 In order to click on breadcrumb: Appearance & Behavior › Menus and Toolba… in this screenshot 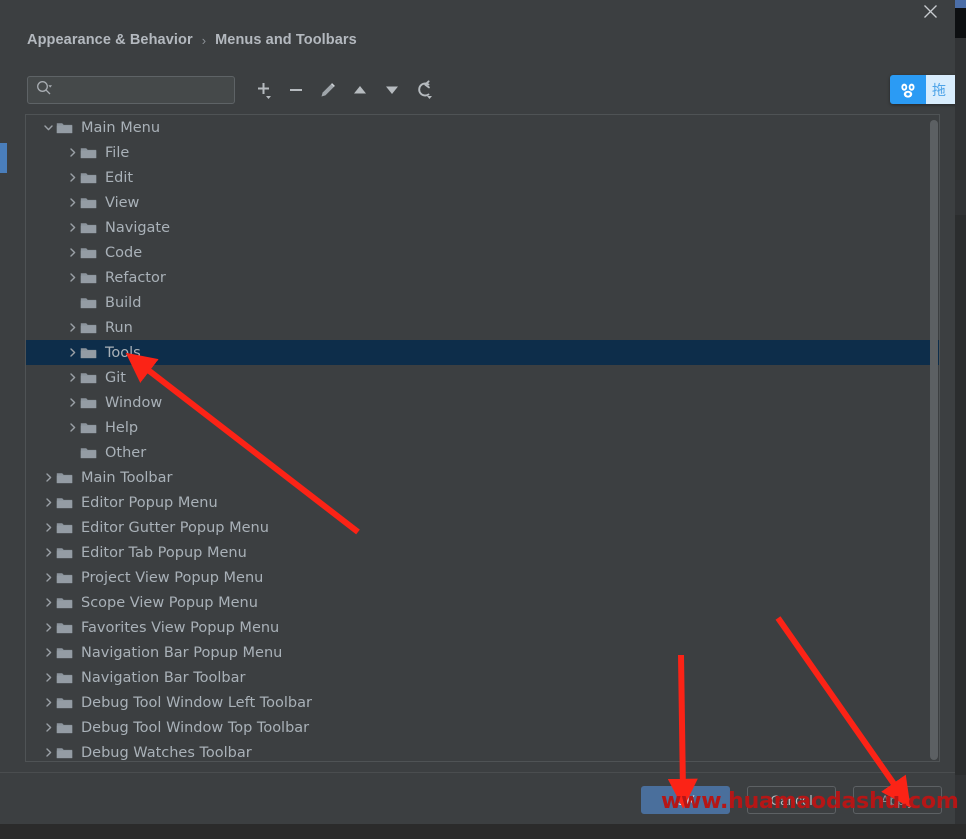, I will do `click(192, 40)`.